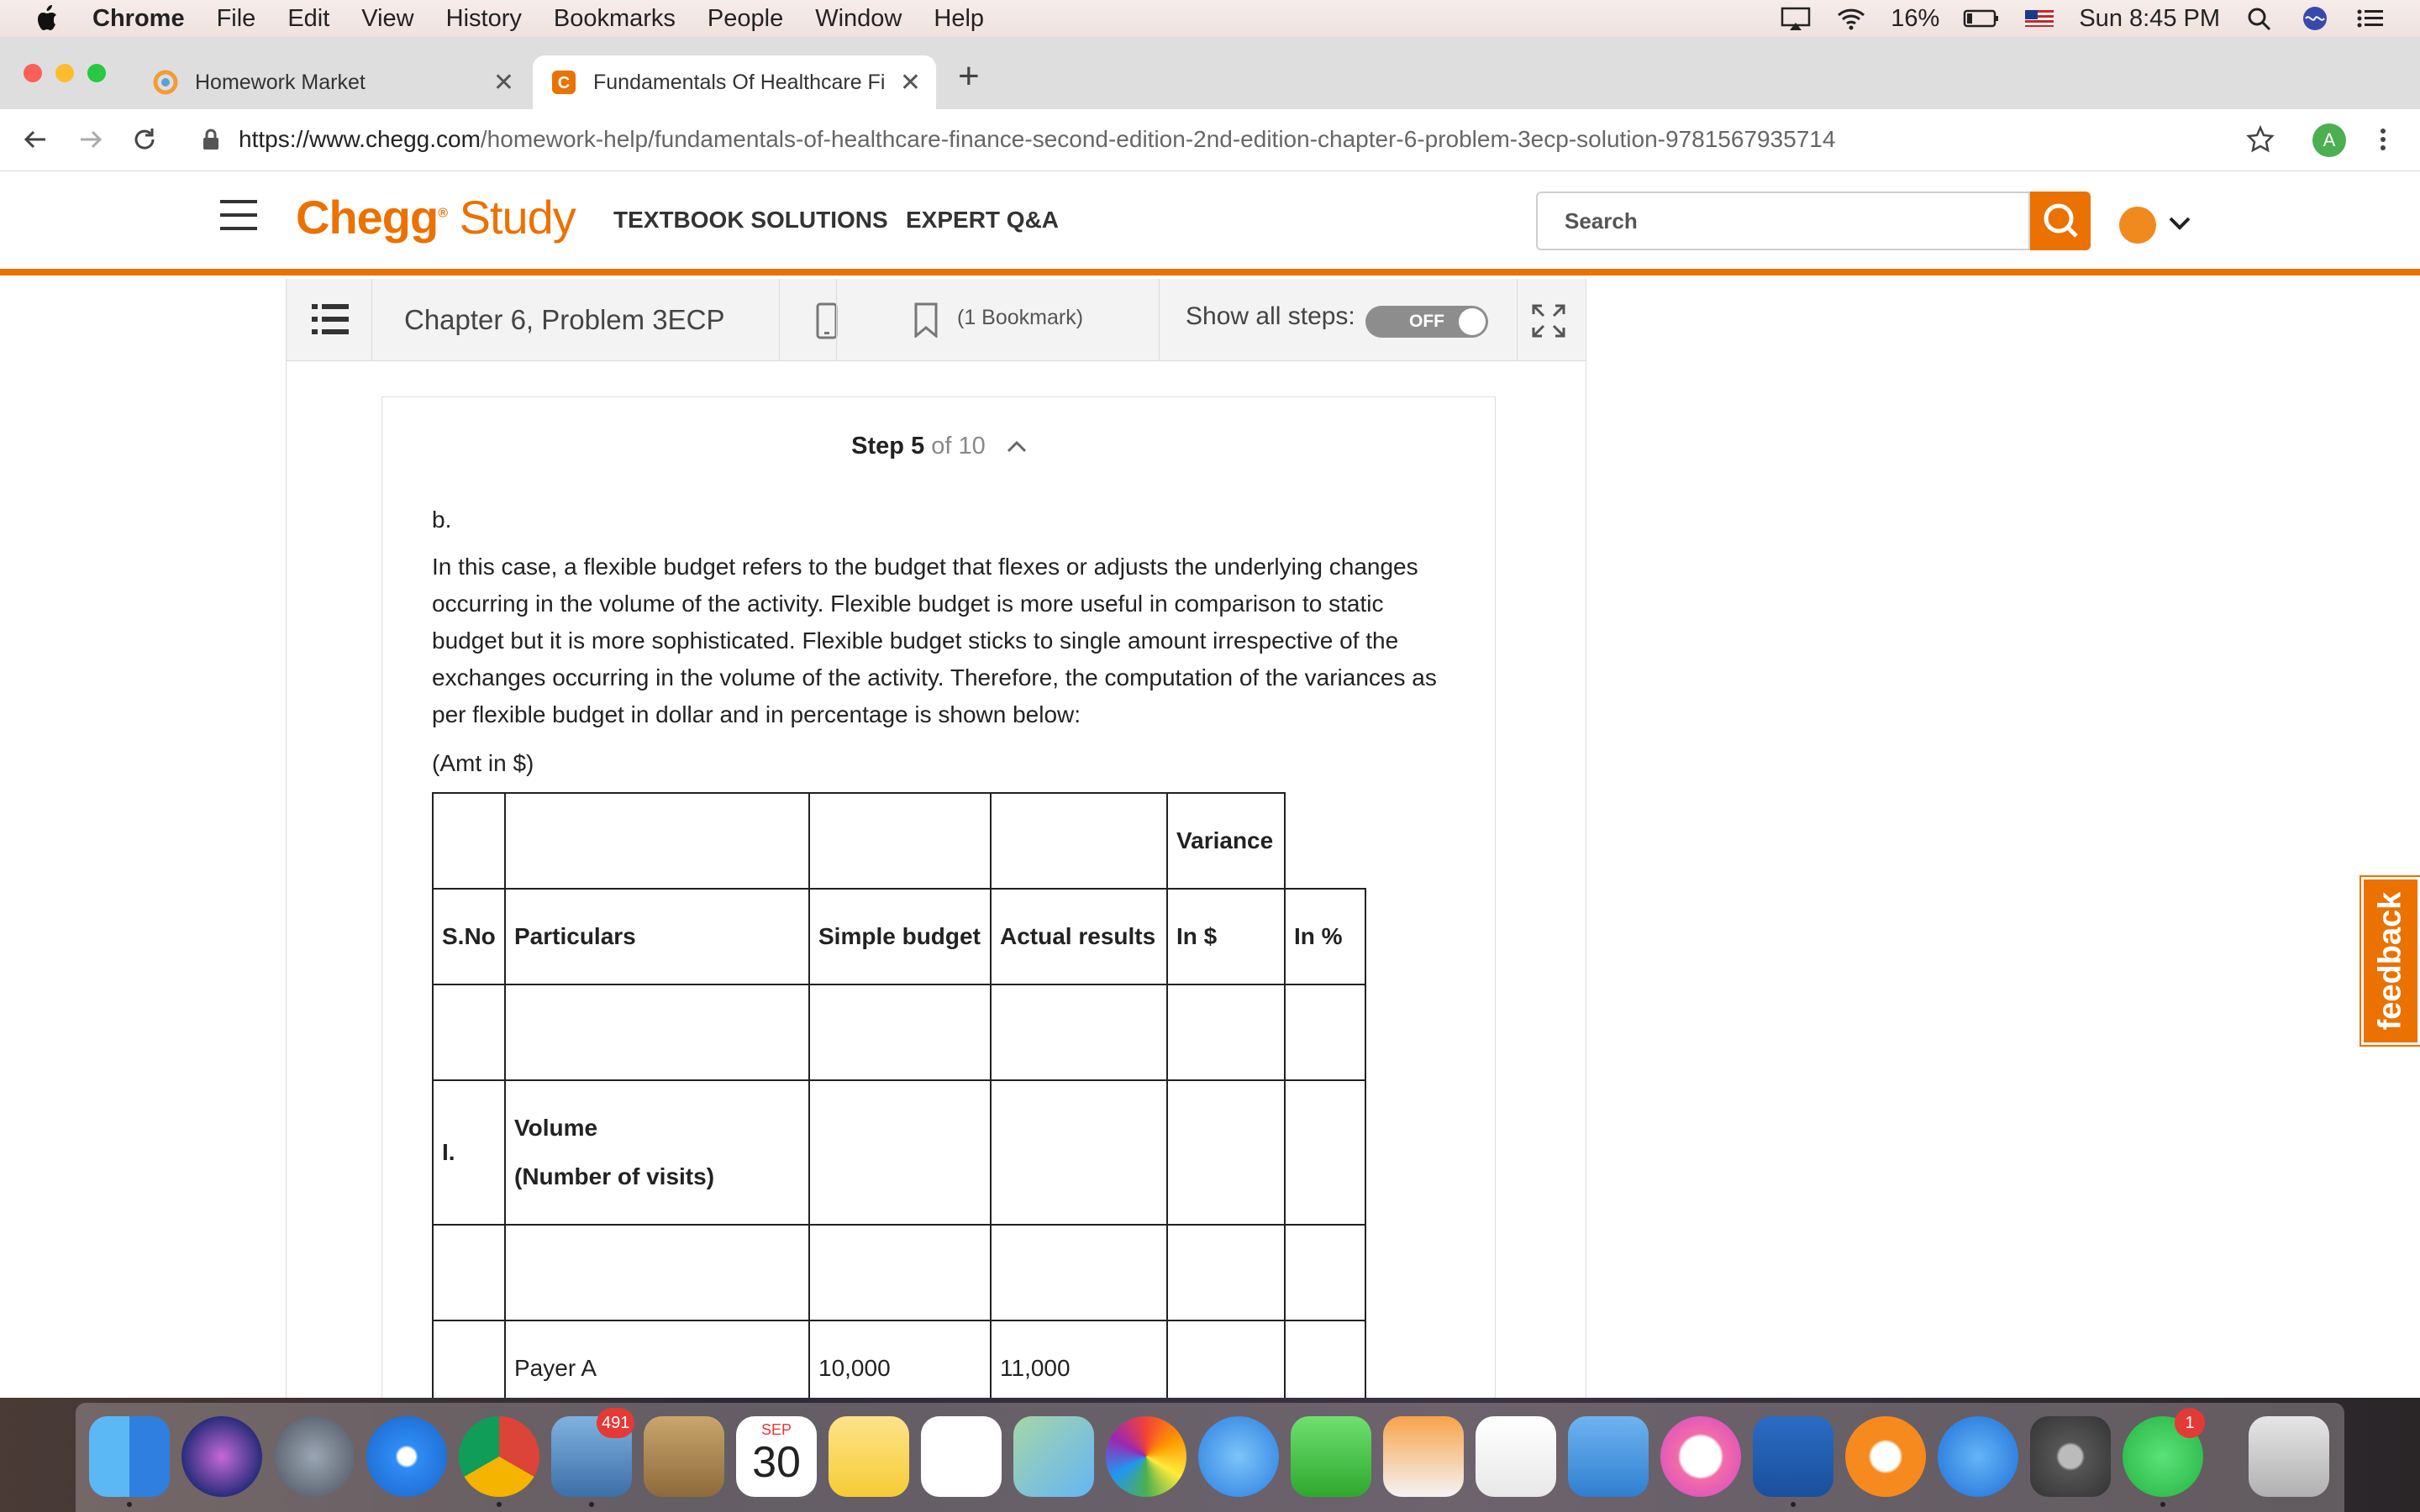 Image resolution: width=2420 pixels, height=1512 pixels. What do you see at coordinates (211, 139) in the screenshot?
I see `lock-icon` at bounding box center [211, 139].